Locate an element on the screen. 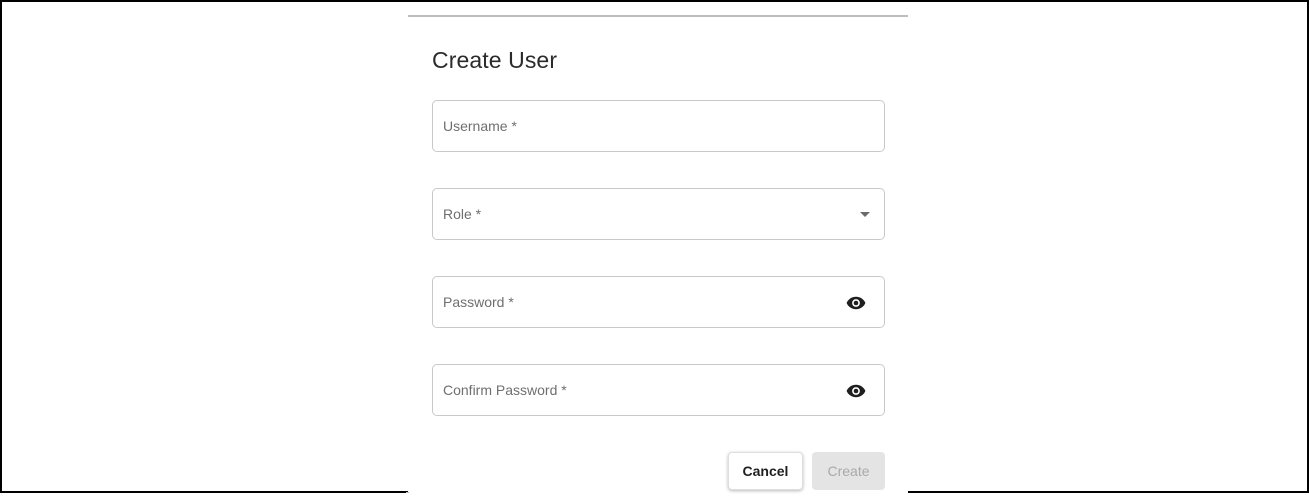  password-field: Password * is located at coordinates (658, 302).